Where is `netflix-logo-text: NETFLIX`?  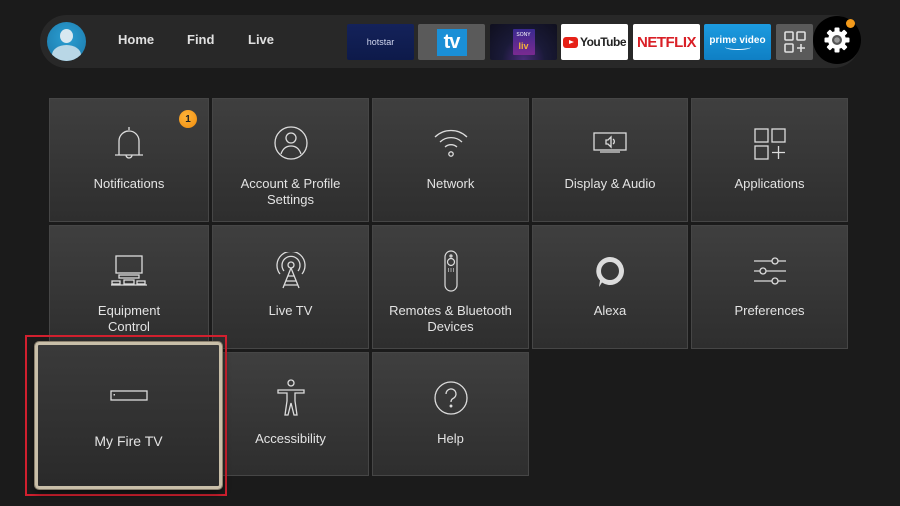 netflix-logo-text: NETFLIX is located at coordinates (667, 42).